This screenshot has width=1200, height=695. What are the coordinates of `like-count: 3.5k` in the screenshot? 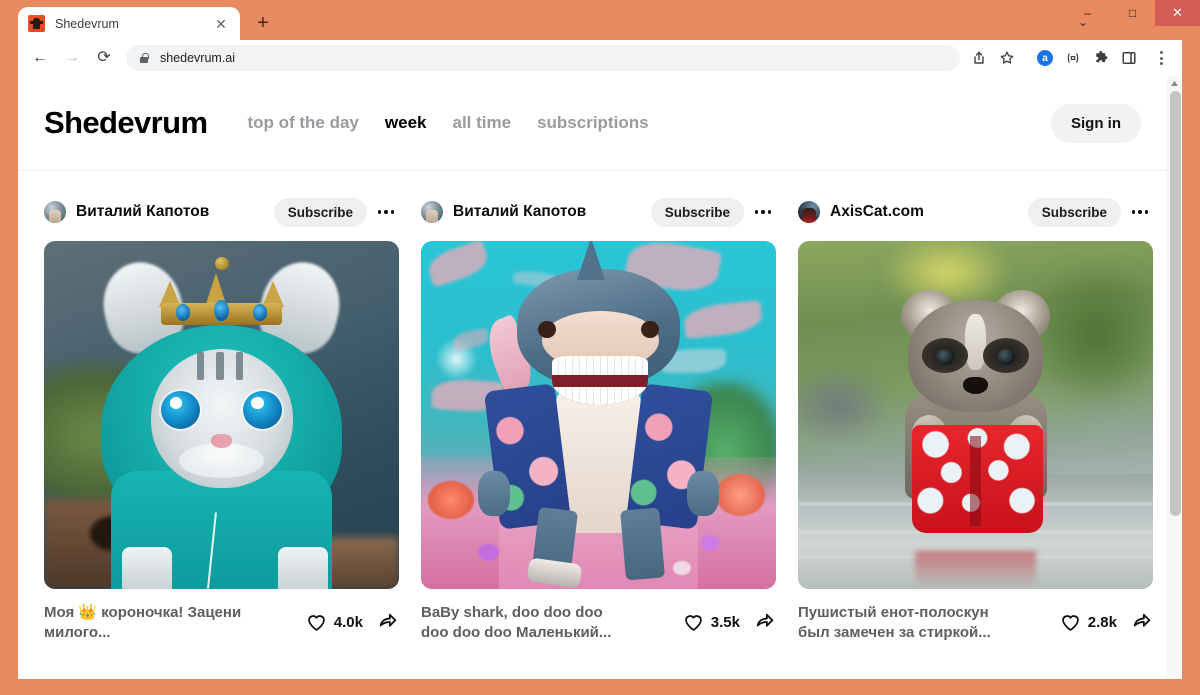 It's located at (725, 622).